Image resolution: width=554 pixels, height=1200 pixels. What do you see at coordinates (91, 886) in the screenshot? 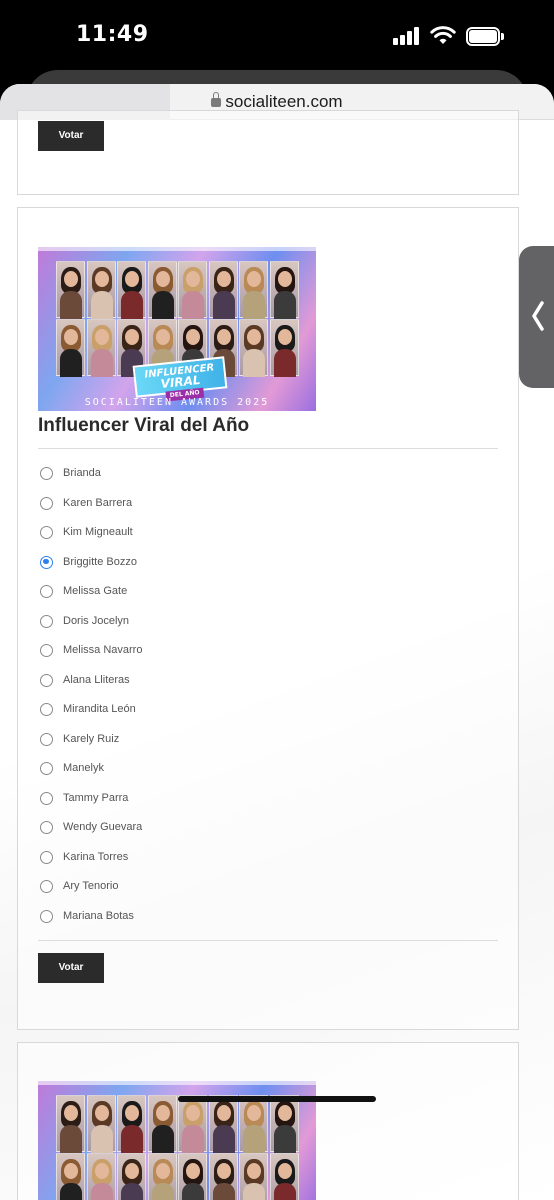
I see `nominee-label: Ary Tenorio` at bounding box center [91, 886].